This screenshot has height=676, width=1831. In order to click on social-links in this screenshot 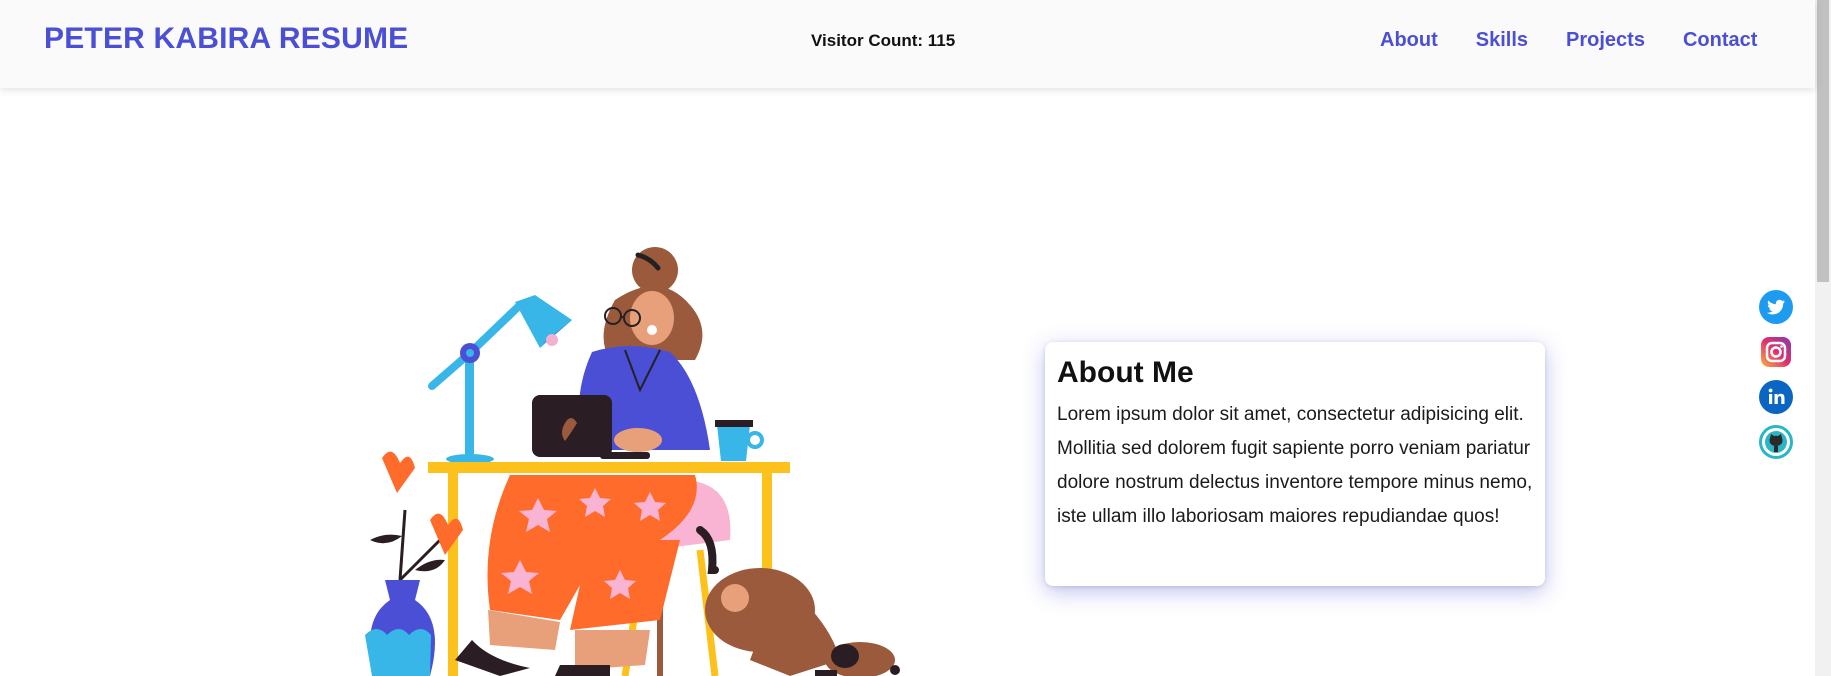, I will do `click(1776, 380)`.